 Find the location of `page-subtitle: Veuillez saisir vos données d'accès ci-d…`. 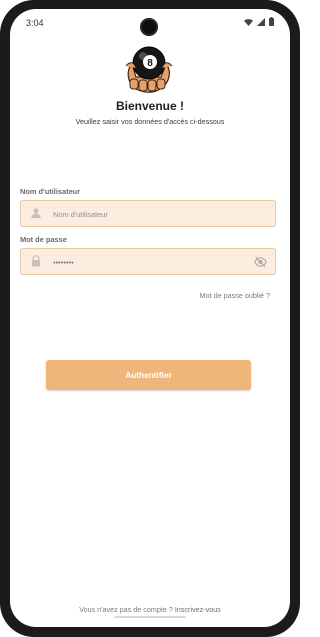

page-subtitle: Veuillez saisir vos données d'accès ci-d… is located at coordinates (150, 121).